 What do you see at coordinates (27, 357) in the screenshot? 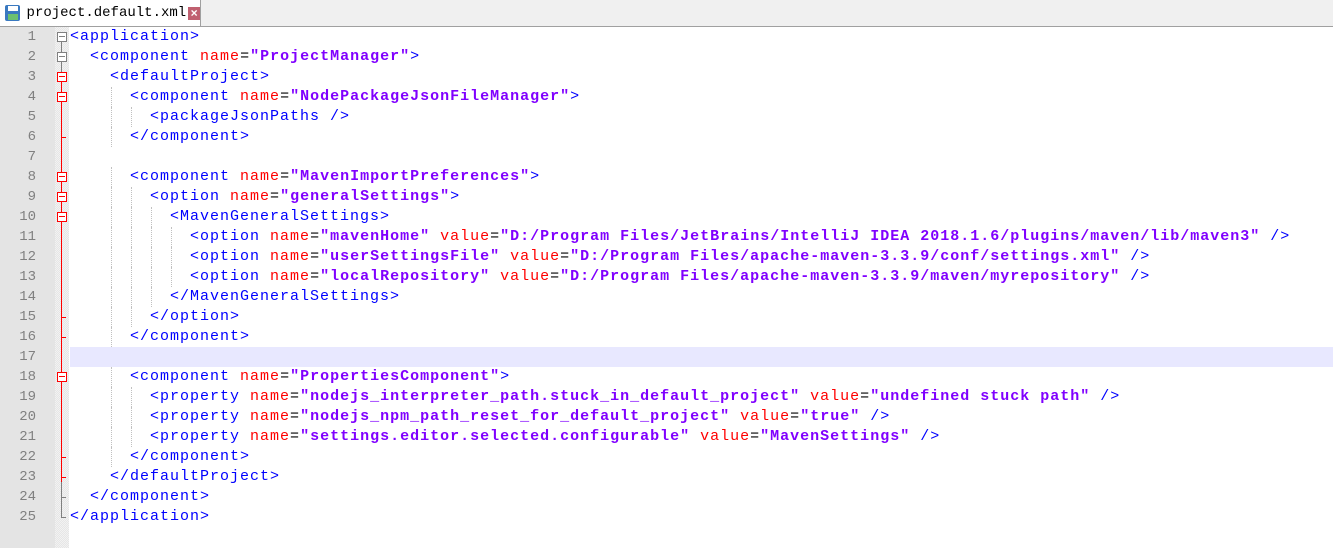
I see `line-number: 17` at bounding box center [27, 357].